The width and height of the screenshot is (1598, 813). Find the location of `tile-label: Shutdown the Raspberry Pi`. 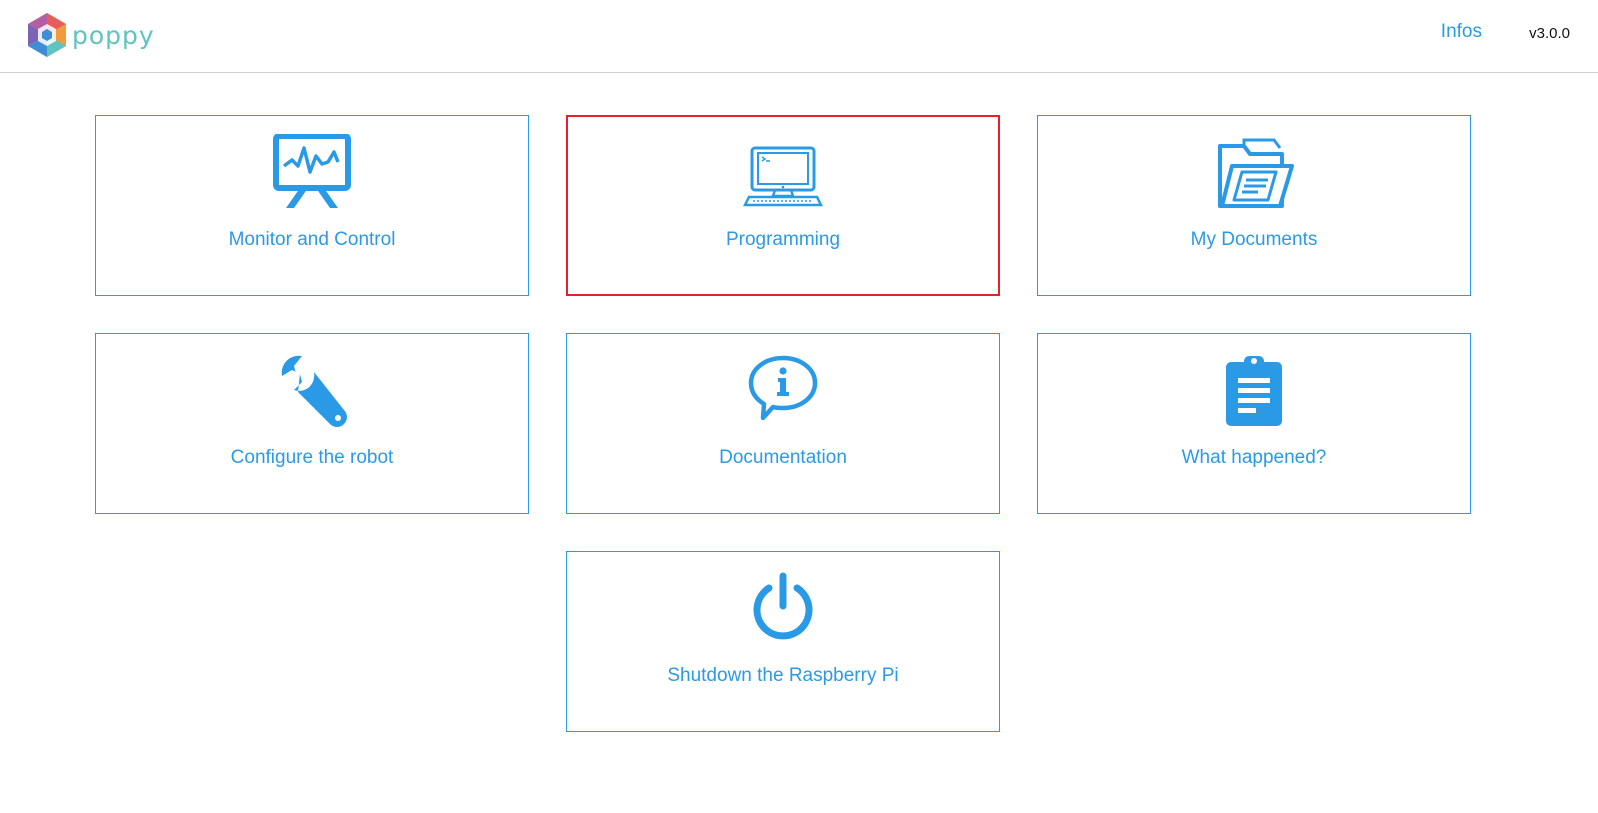

tile-label: Shutdown the Raspberry Pi is located at coordinates (783, 675).